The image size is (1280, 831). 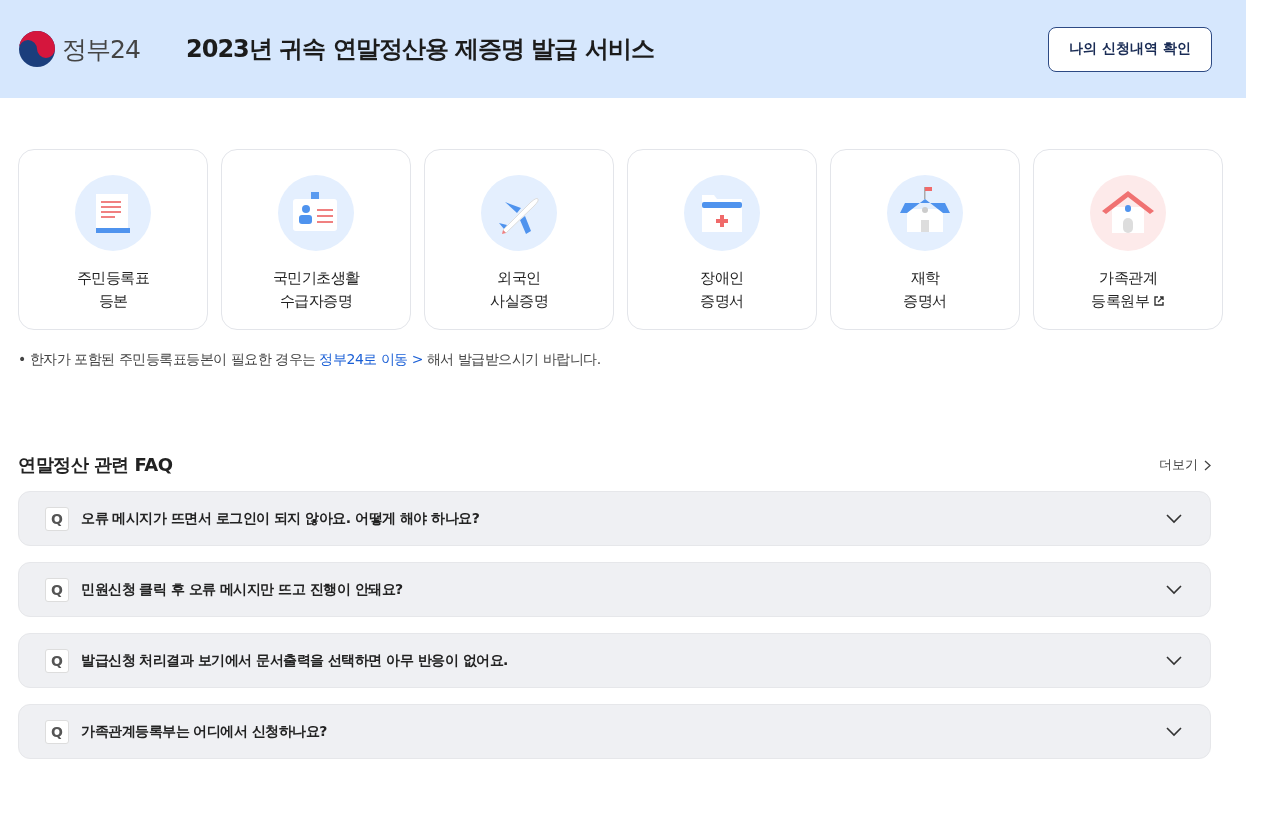 I want to click on page-title: 2023년 귀속 연말정산용 제증명 발급 서비스, so click(x=420, y=49).